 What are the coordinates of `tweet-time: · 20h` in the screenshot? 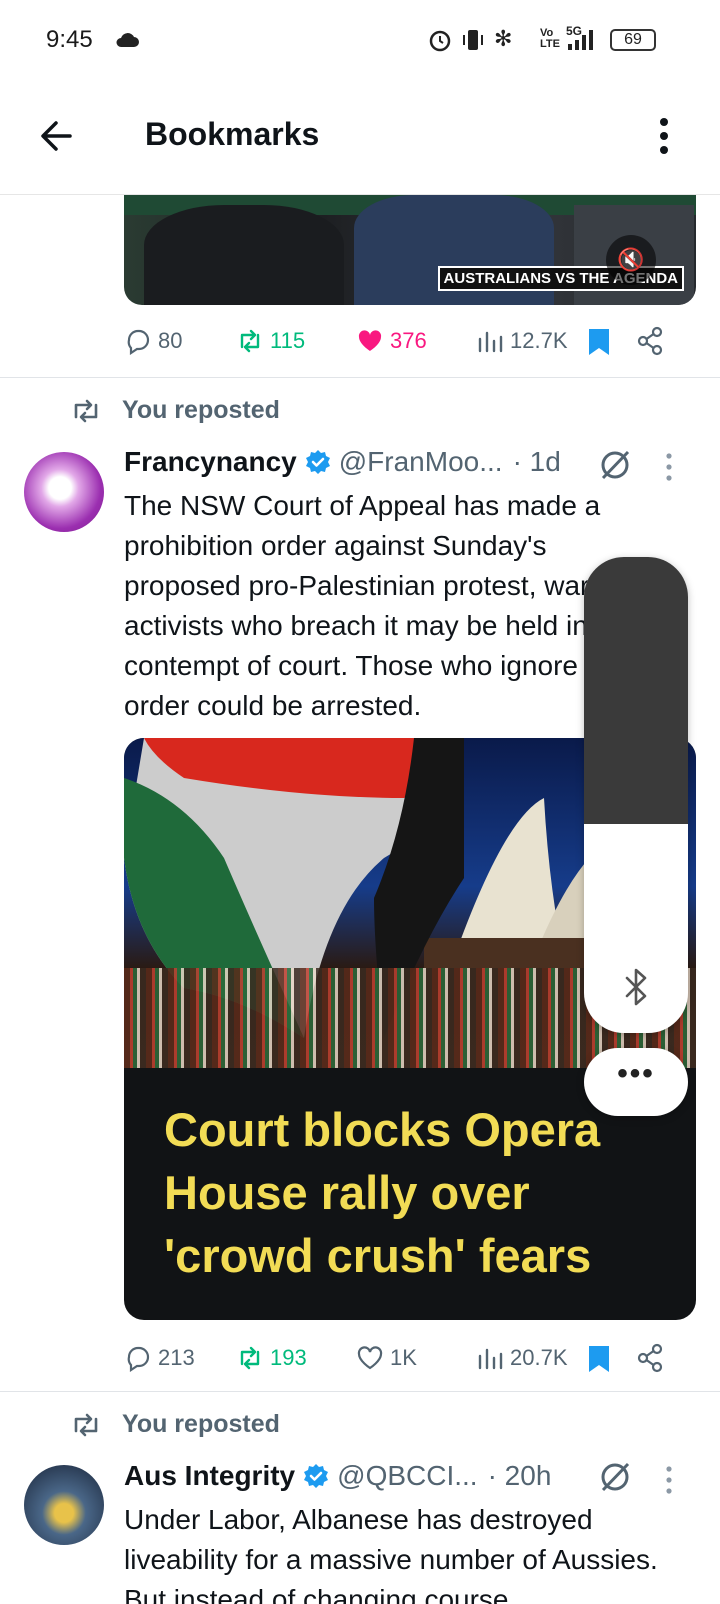 It's located at (519, 1475).